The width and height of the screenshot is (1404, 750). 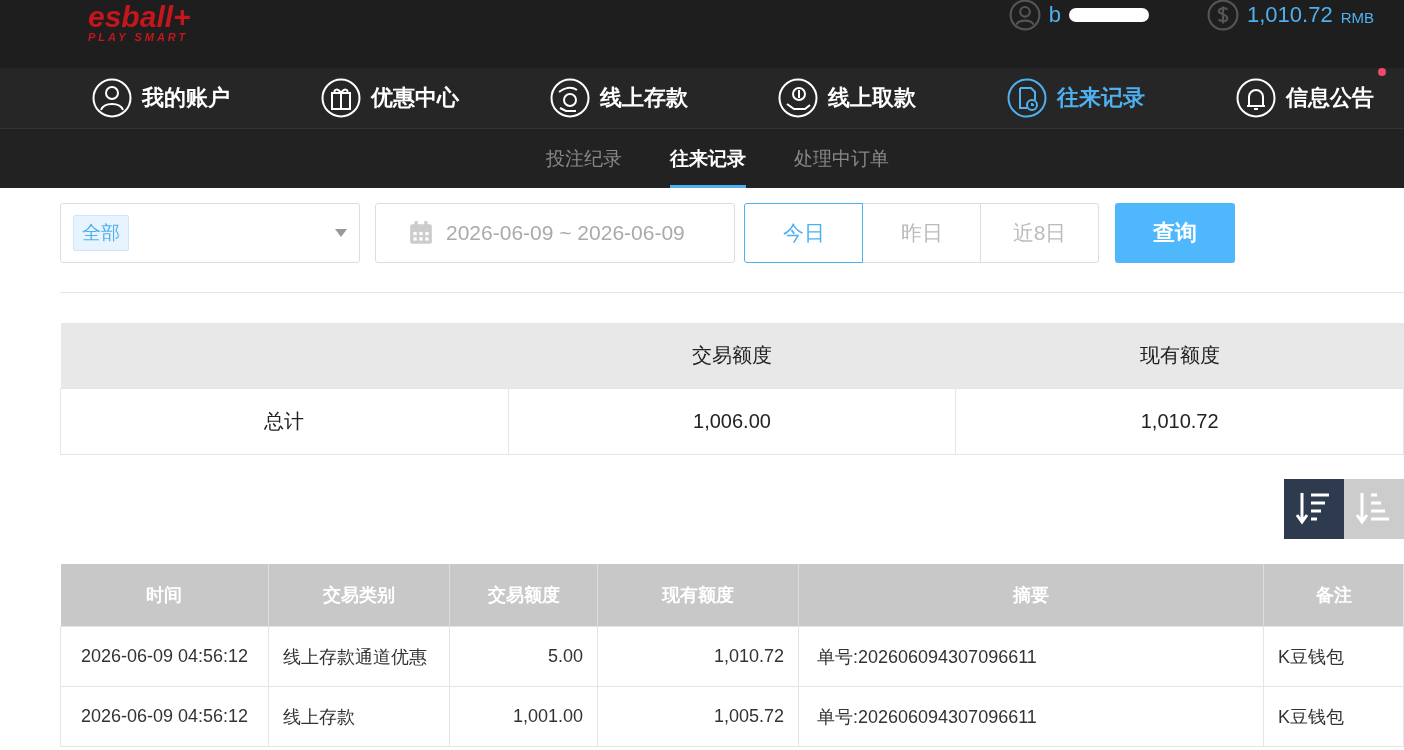 I want to click on nav-item: 往来记录, so click(x=1076, y=98).